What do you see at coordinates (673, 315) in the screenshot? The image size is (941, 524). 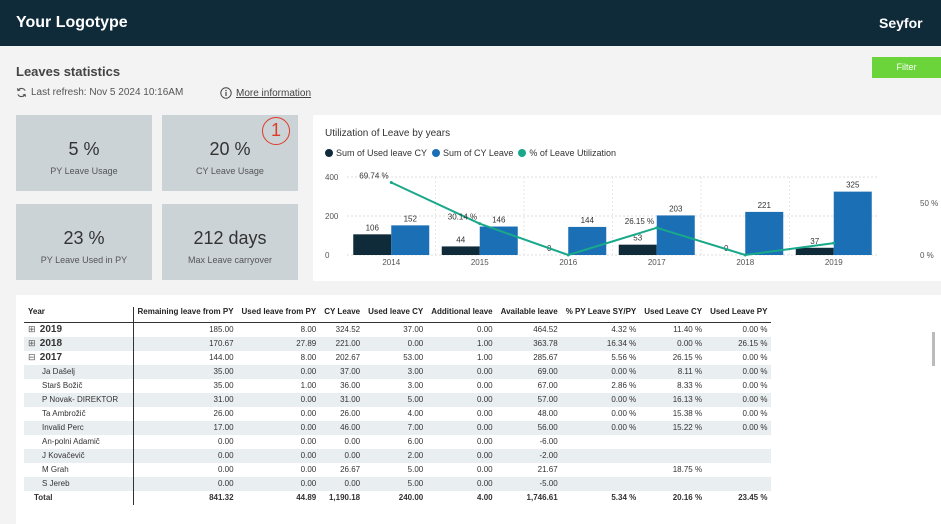 I see `col-used-leave-cy-pct: Used Leave CY` at bounding box center [673, 315].